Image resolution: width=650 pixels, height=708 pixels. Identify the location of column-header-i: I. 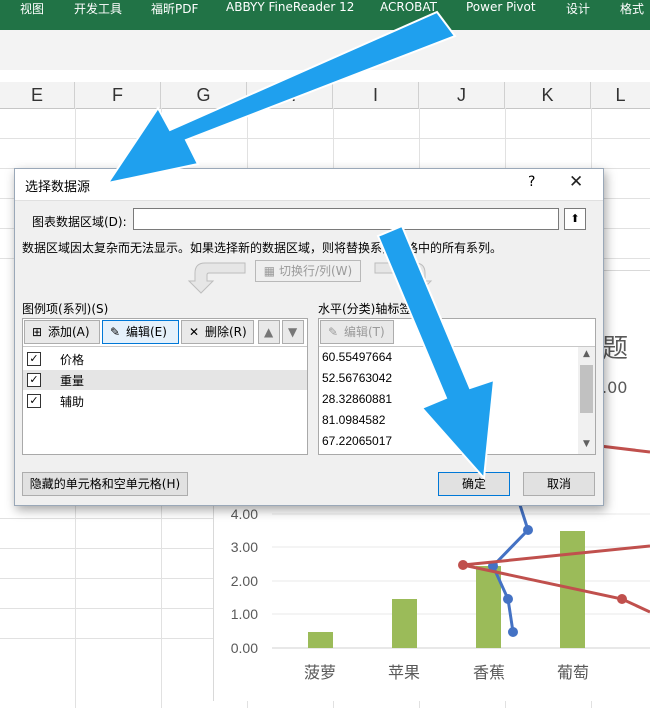
(376, 95).